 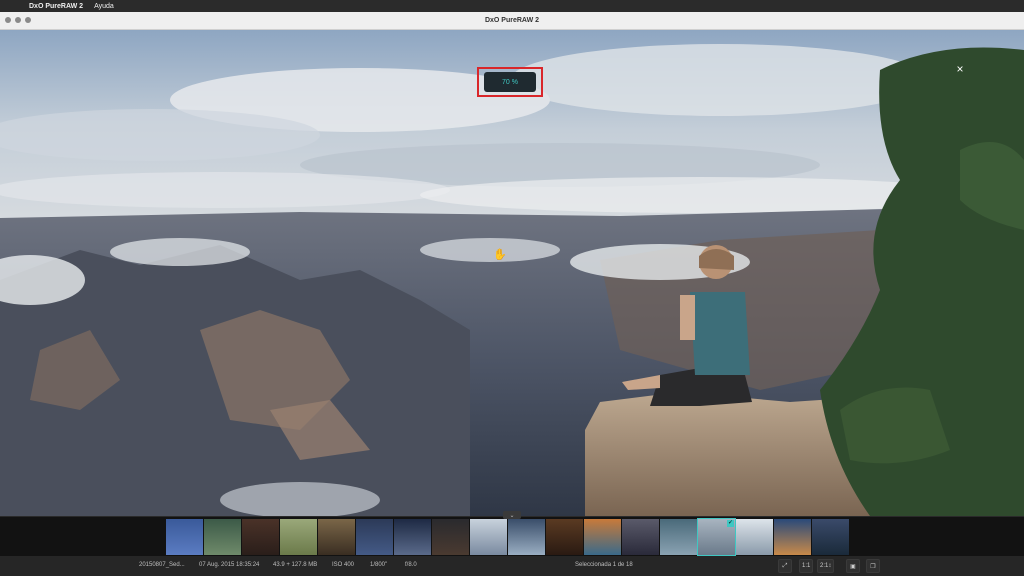 I want to click on status-aperture: f/8.0, so click(x=411, y=565).